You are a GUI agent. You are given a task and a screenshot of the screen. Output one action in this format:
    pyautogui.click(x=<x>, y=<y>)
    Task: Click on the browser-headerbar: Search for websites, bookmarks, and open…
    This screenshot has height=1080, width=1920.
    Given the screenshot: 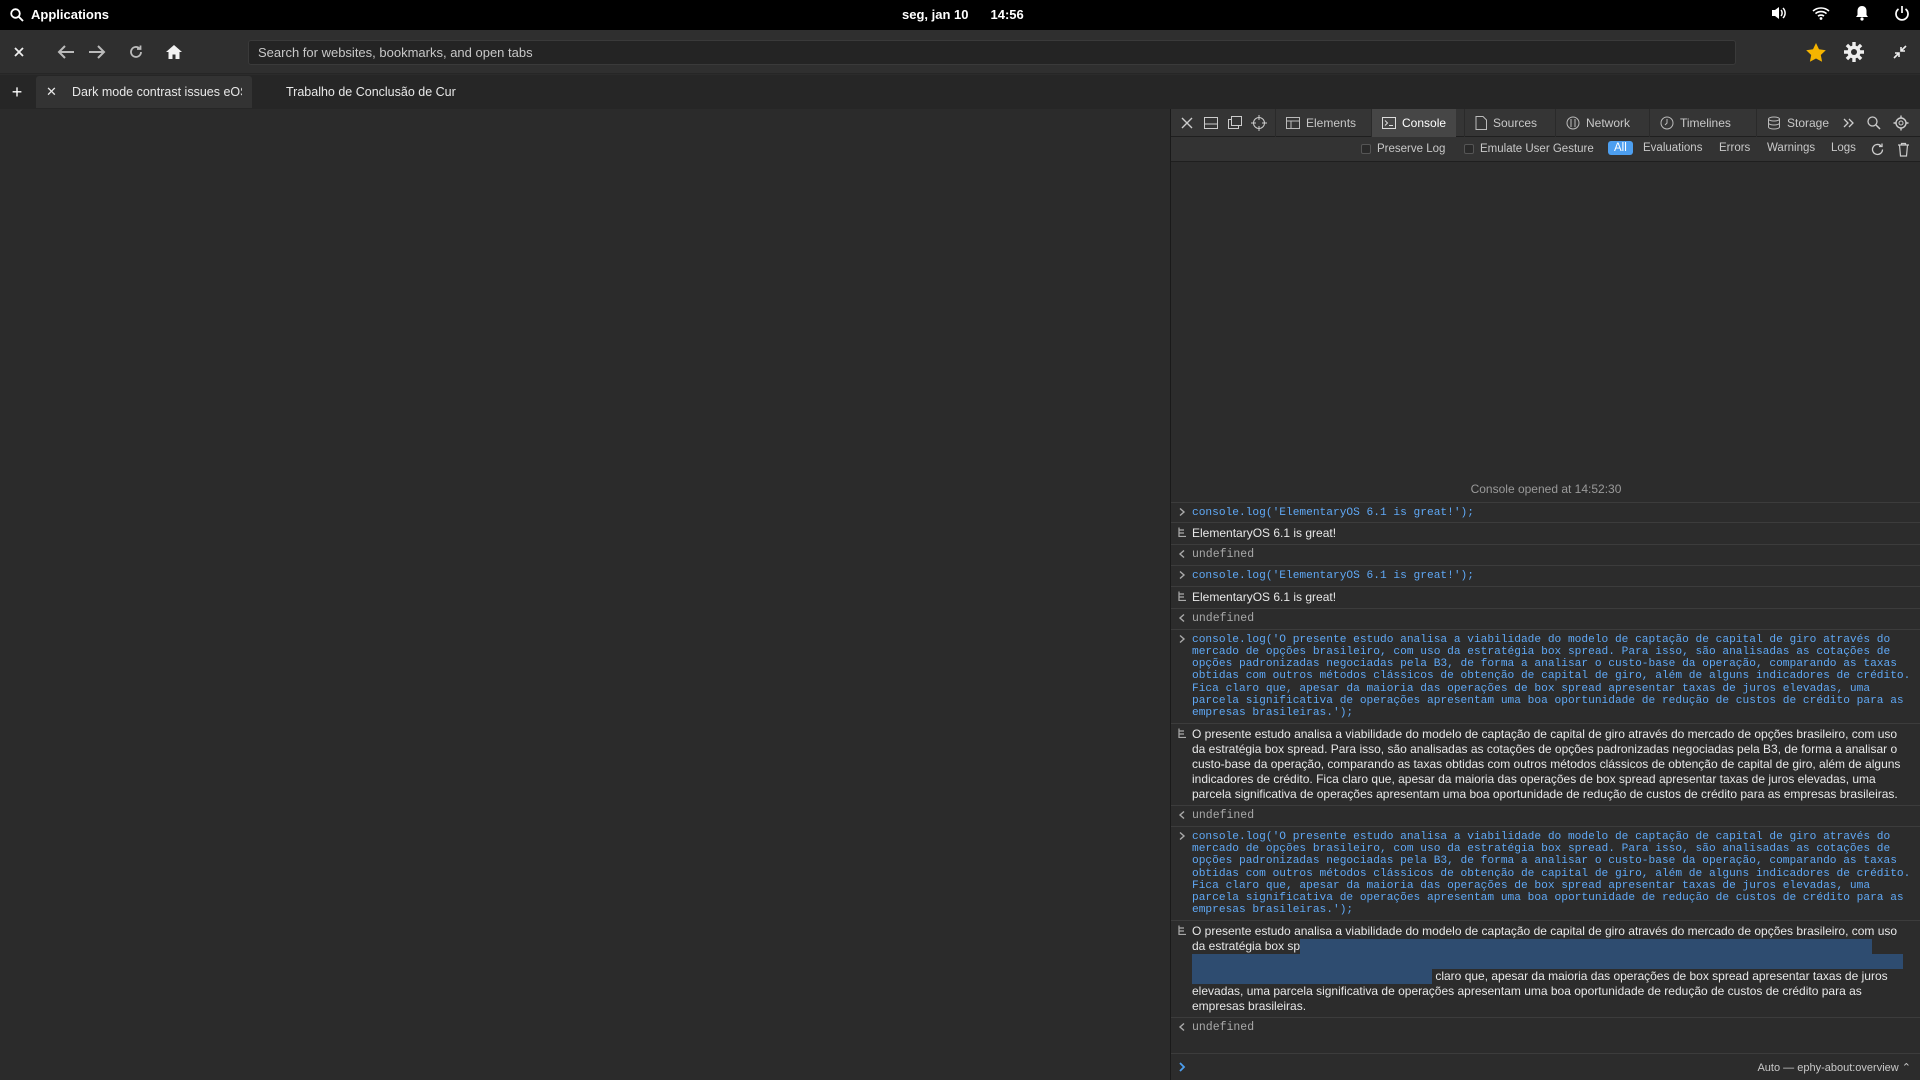 What is the action you would take?
    pyautogui.click(x=960, y=52)
    